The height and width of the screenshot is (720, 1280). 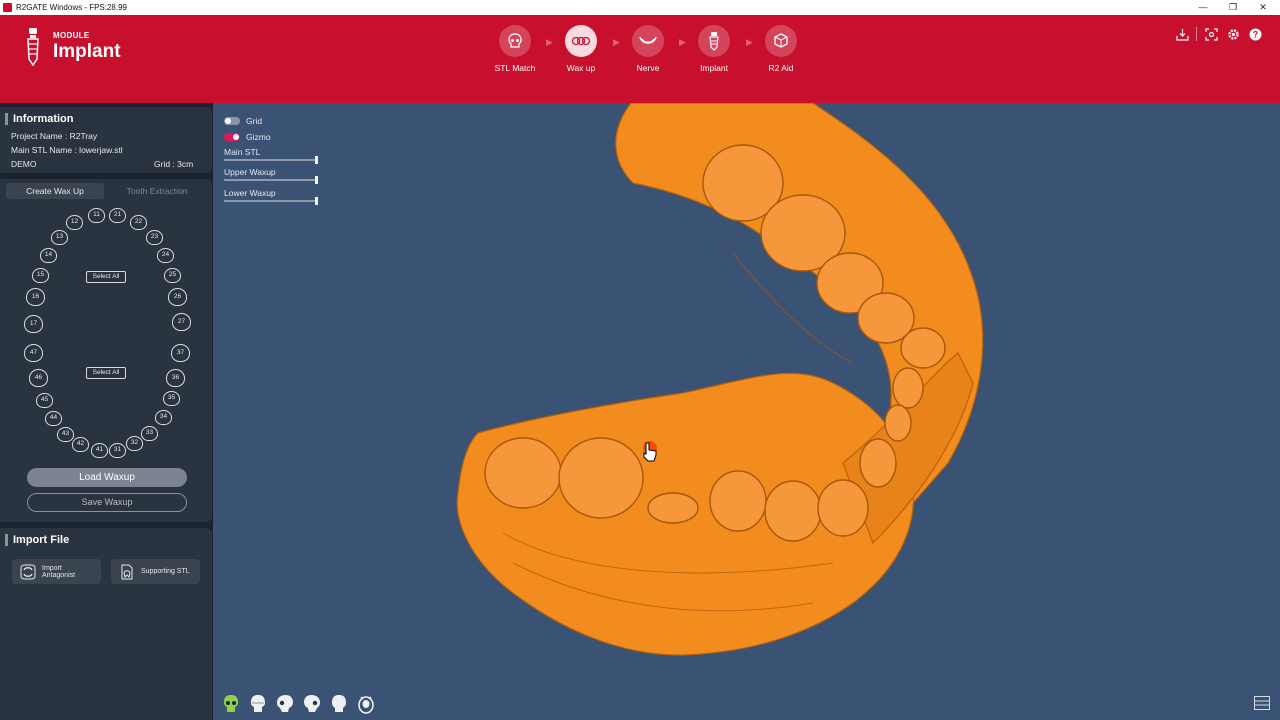 What do you see at coordinates (339, 704) in the screenshot?
I see `skull-back-icon` at bounding box center [339, 704].